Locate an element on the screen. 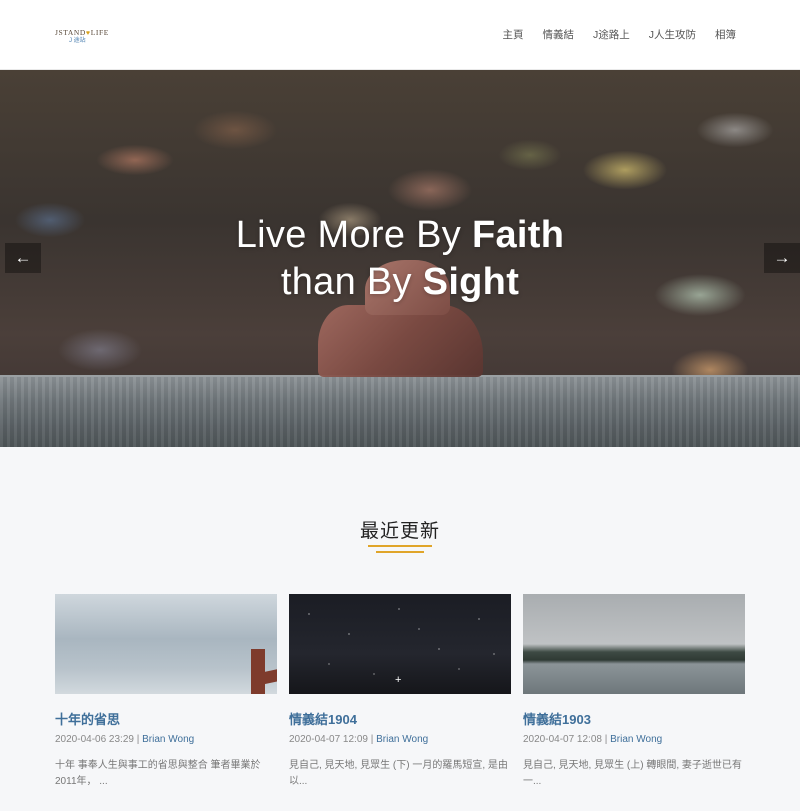  hero-background-plank is located at coordinates (400, 411).